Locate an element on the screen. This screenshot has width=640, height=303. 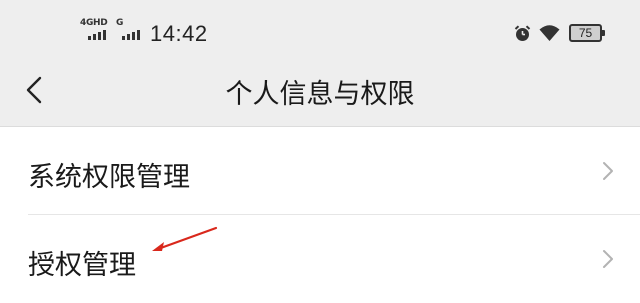
network-type-secondary: G is located at coordinates (120, 23).